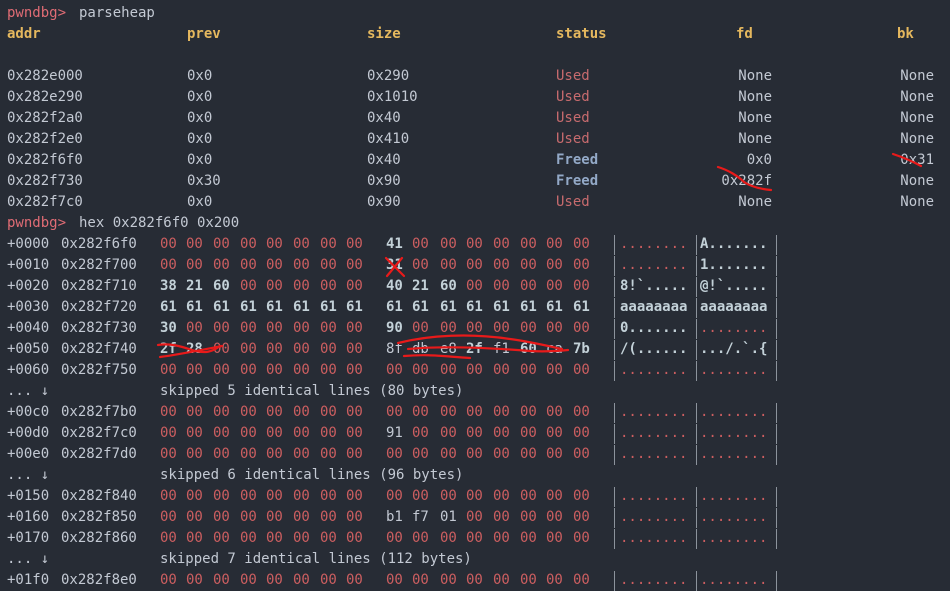  What do you see at coordinates (312, 475) in the screenshot?
I see `skip-text: skipped 6 identical lines (96 bytes)` at bounding box center [312, 475].